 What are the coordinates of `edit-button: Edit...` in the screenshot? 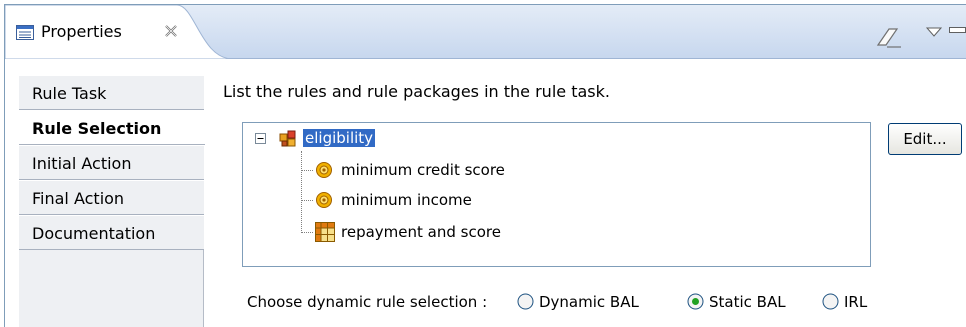 It's located at (925, 139).